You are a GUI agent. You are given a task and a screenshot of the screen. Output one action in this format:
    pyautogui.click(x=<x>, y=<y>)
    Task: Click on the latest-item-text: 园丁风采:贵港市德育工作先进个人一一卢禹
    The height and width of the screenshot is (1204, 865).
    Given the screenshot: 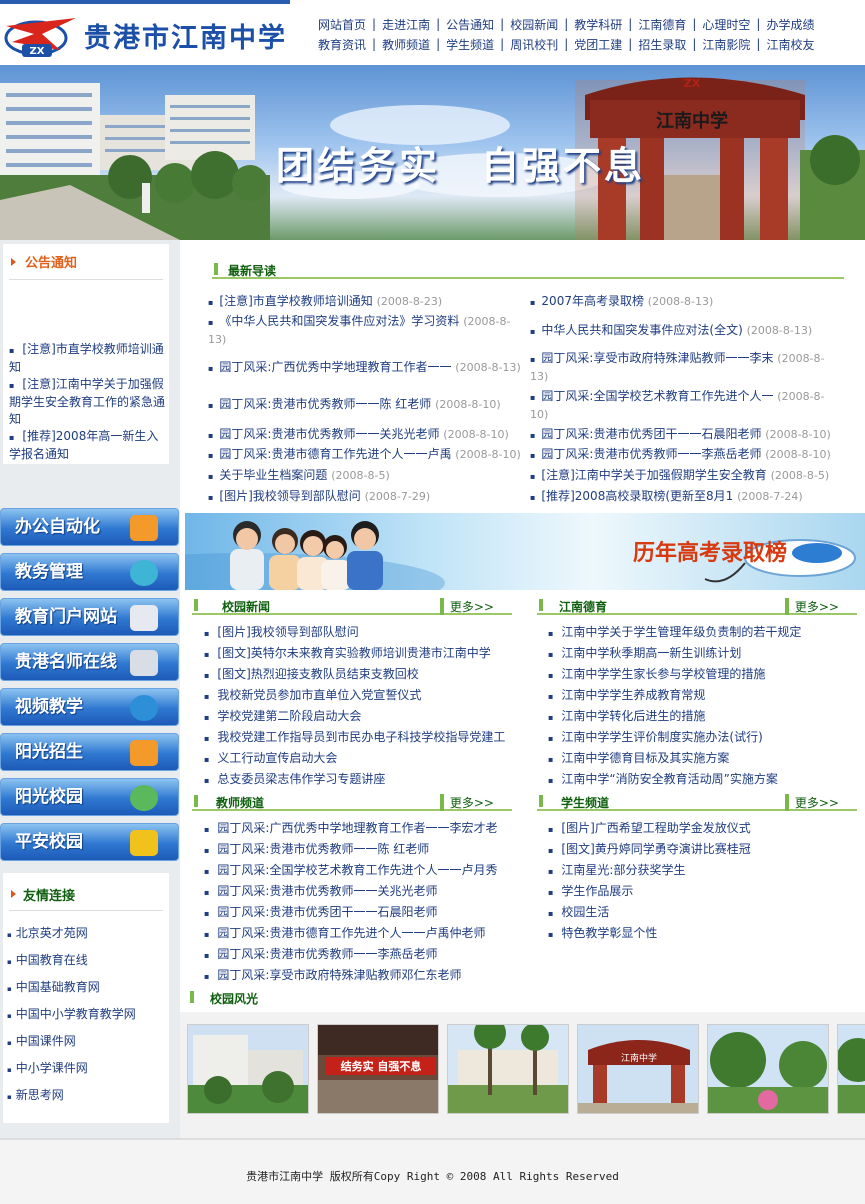 What is the action you would take?
    pyautogui.click(x=335, y=454)
    